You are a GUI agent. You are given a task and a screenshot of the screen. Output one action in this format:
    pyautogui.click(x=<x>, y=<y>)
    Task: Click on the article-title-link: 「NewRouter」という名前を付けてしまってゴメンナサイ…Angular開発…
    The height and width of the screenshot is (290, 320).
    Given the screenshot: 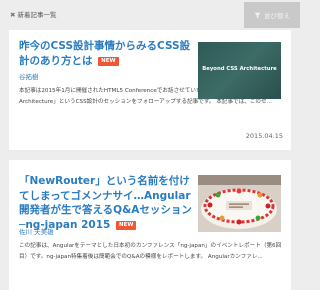 What is the action you would take?
    pyautogui.click(x=106, y=203)
    